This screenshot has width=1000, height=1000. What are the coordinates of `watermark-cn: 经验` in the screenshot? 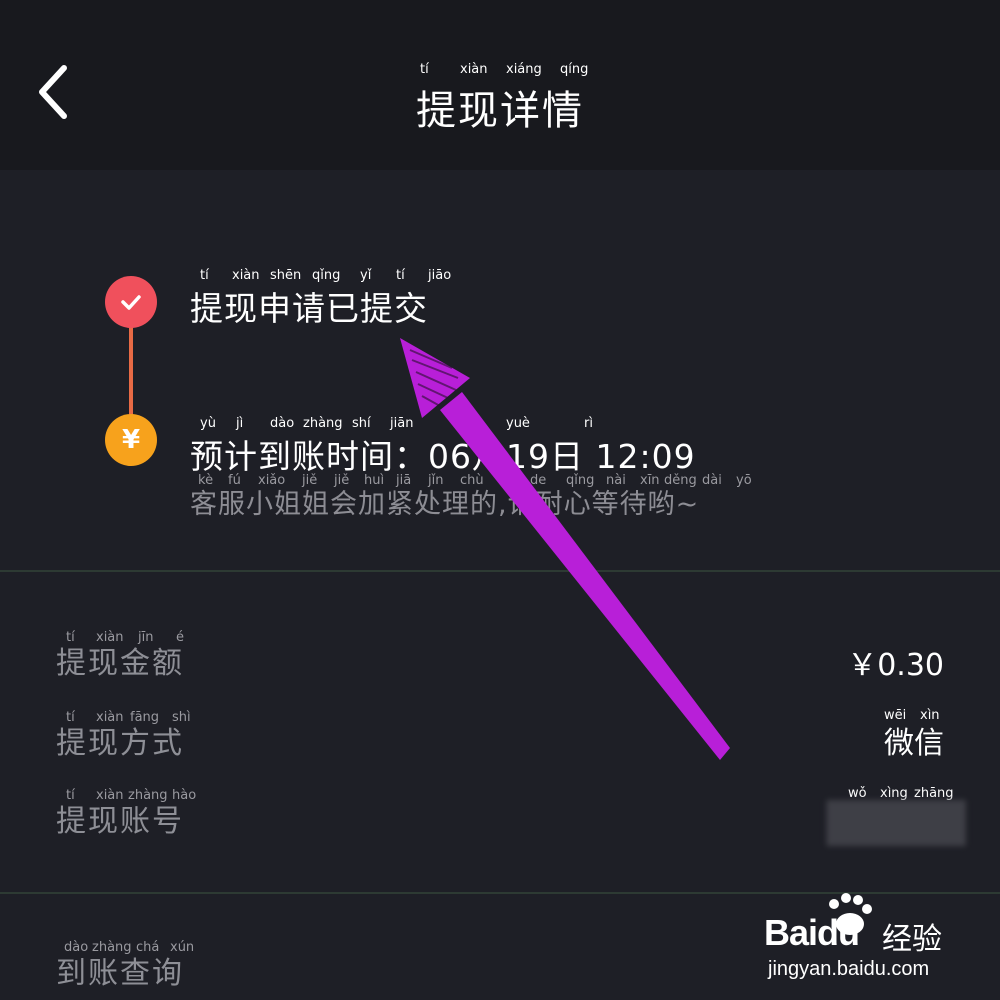 It's located at (912, 939).